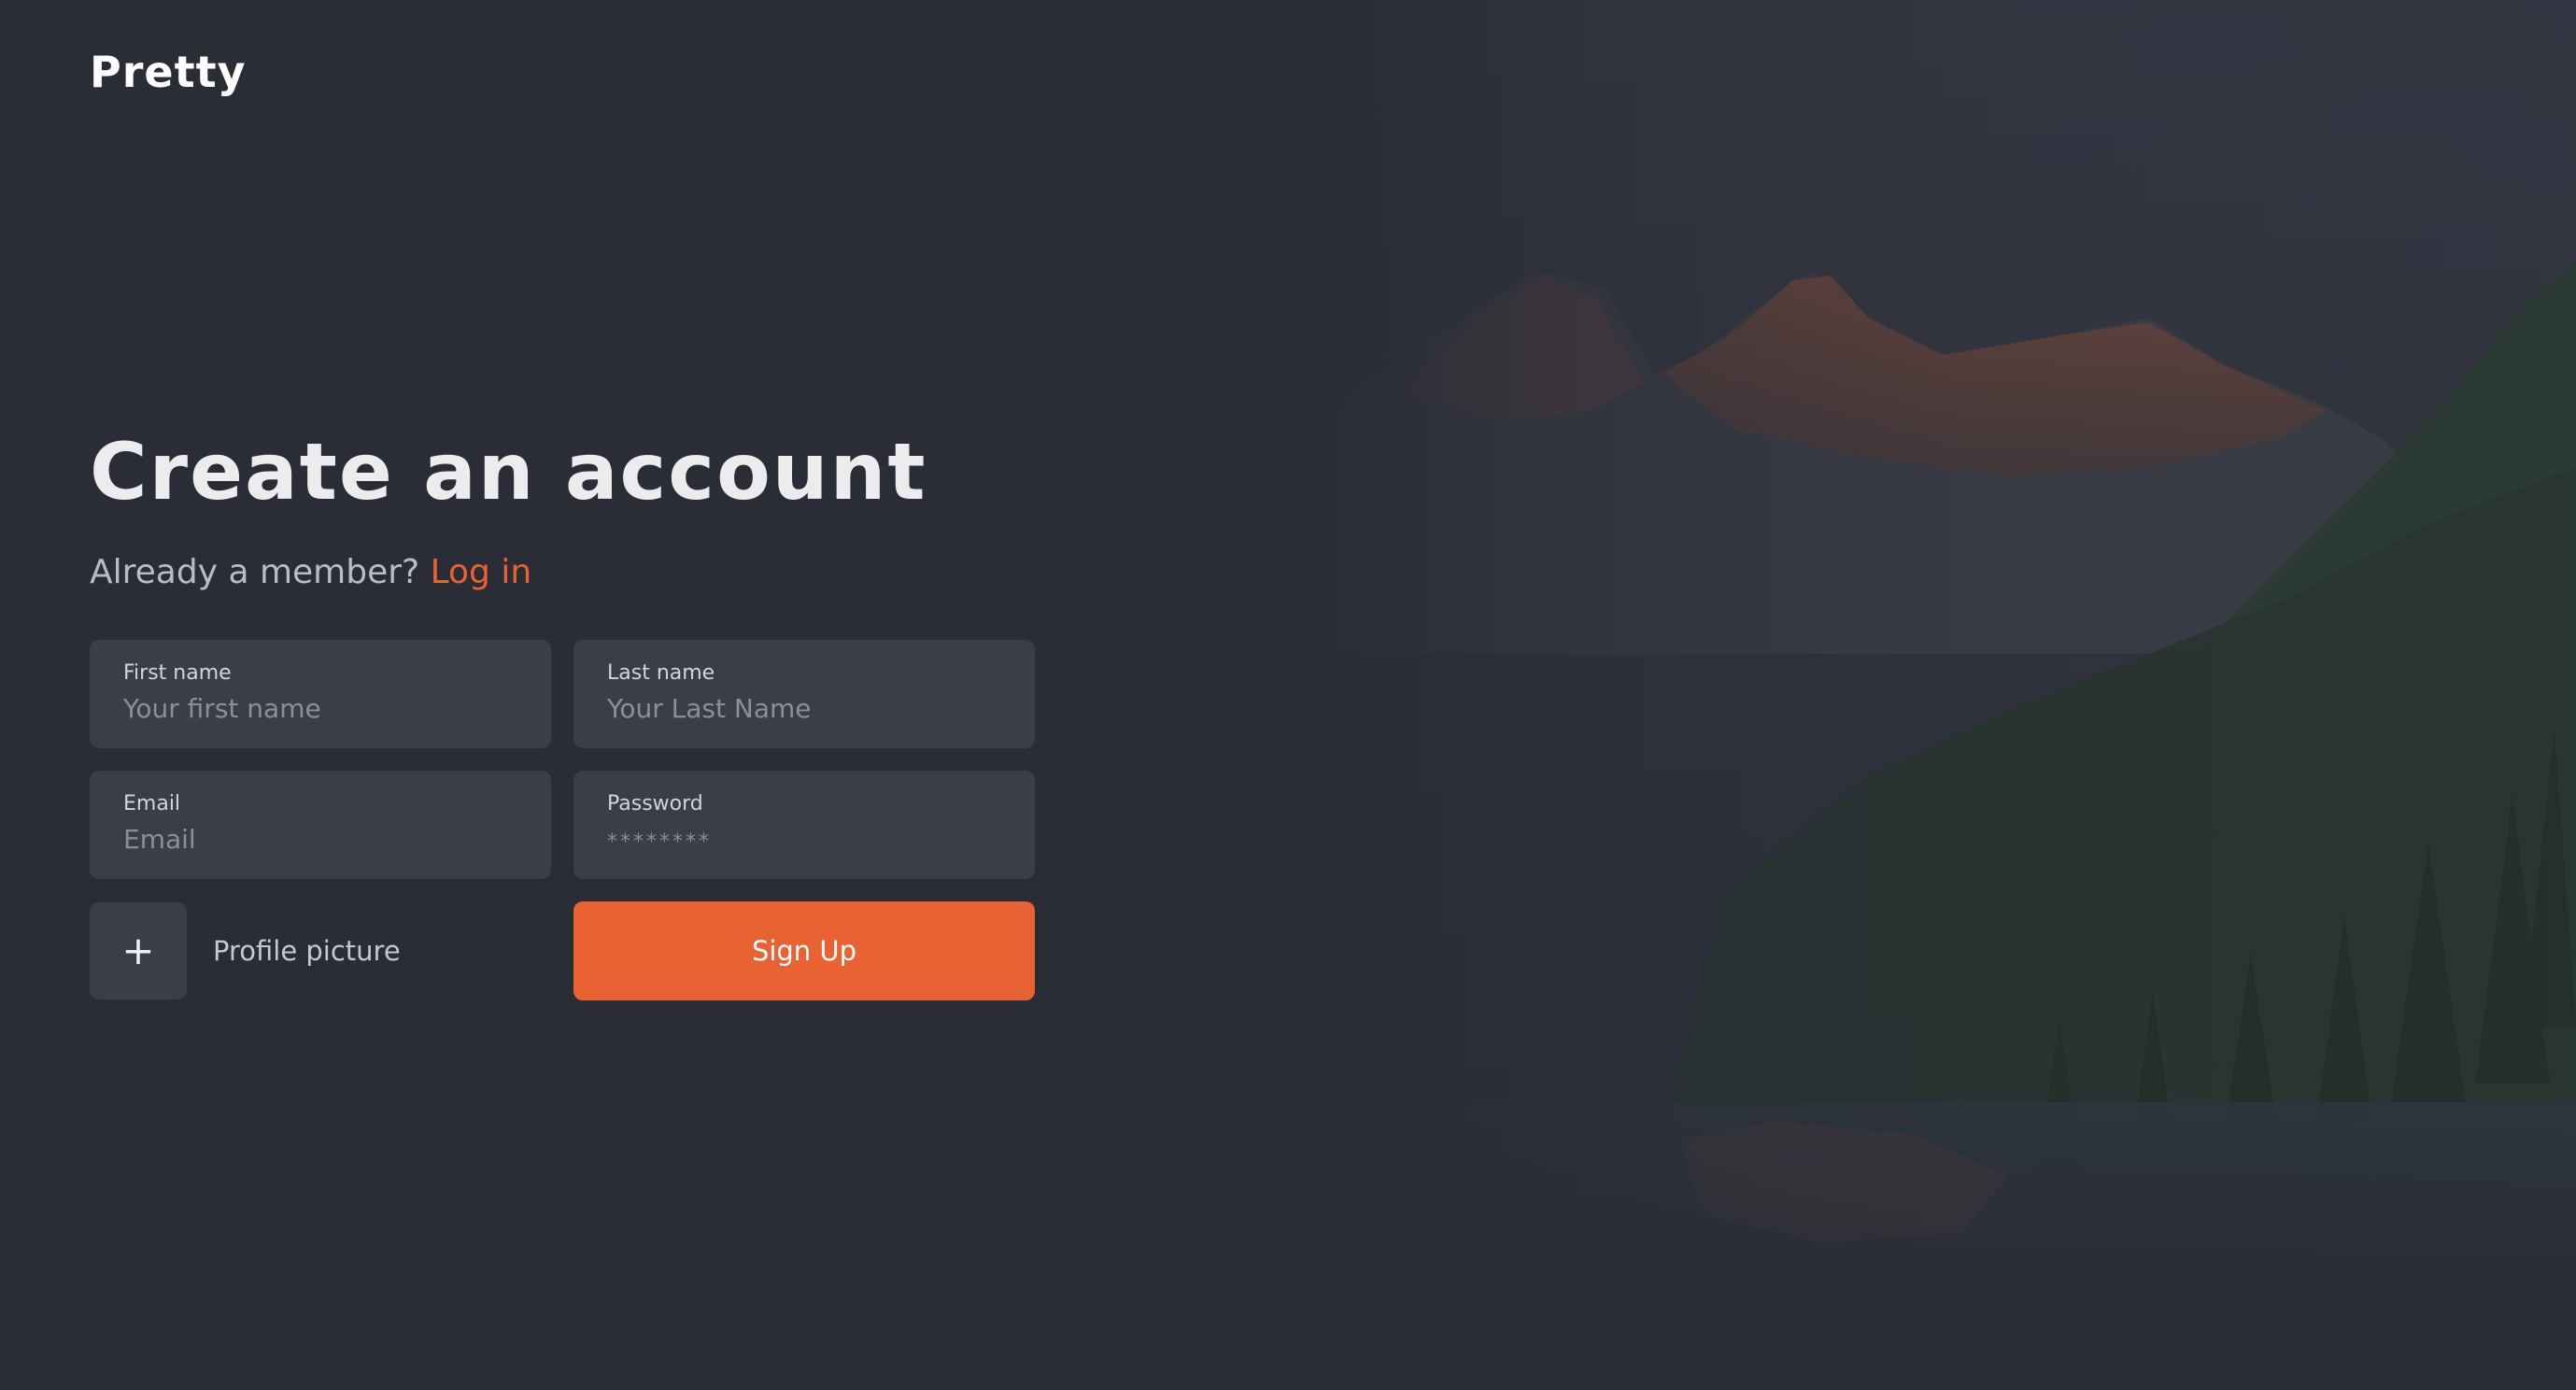 This screenshot has height=1390, width=2576. Describe the element at coordinates (804, 840) in the screenshot. I see `password-input` at that location.